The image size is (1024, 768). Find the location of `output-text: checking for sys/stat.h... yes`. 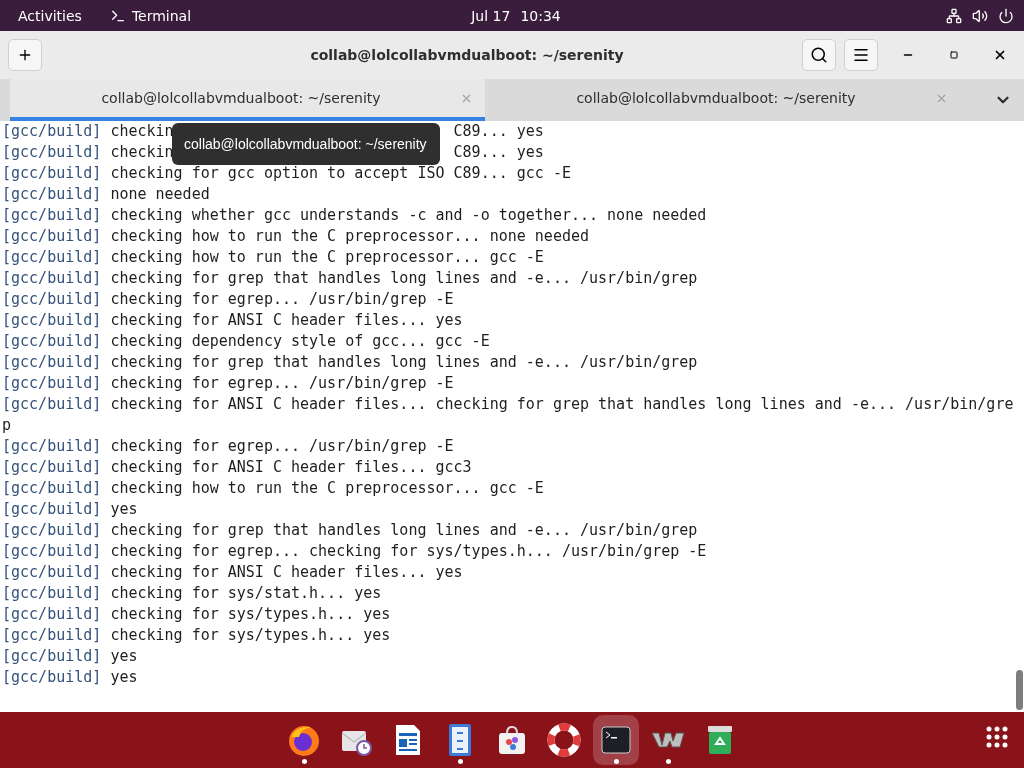

output-text: checking for sys/stat.h... yes is located at coordinates (246, 593).